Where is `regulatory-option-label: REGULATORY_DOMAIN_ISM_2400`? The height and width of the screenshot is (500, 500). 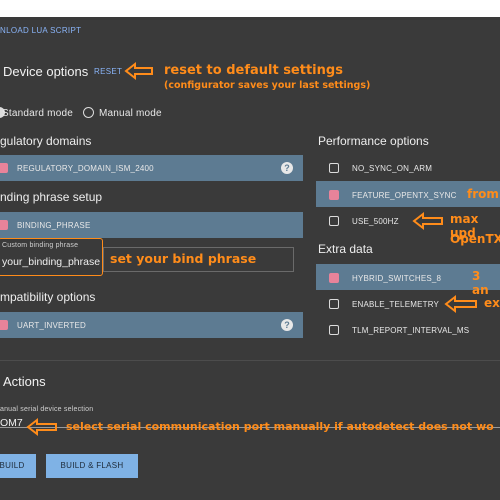 regulatory-option-label: REGULATORY_DOMAIN_ISM_2400 is located at coordinates (85, 168).